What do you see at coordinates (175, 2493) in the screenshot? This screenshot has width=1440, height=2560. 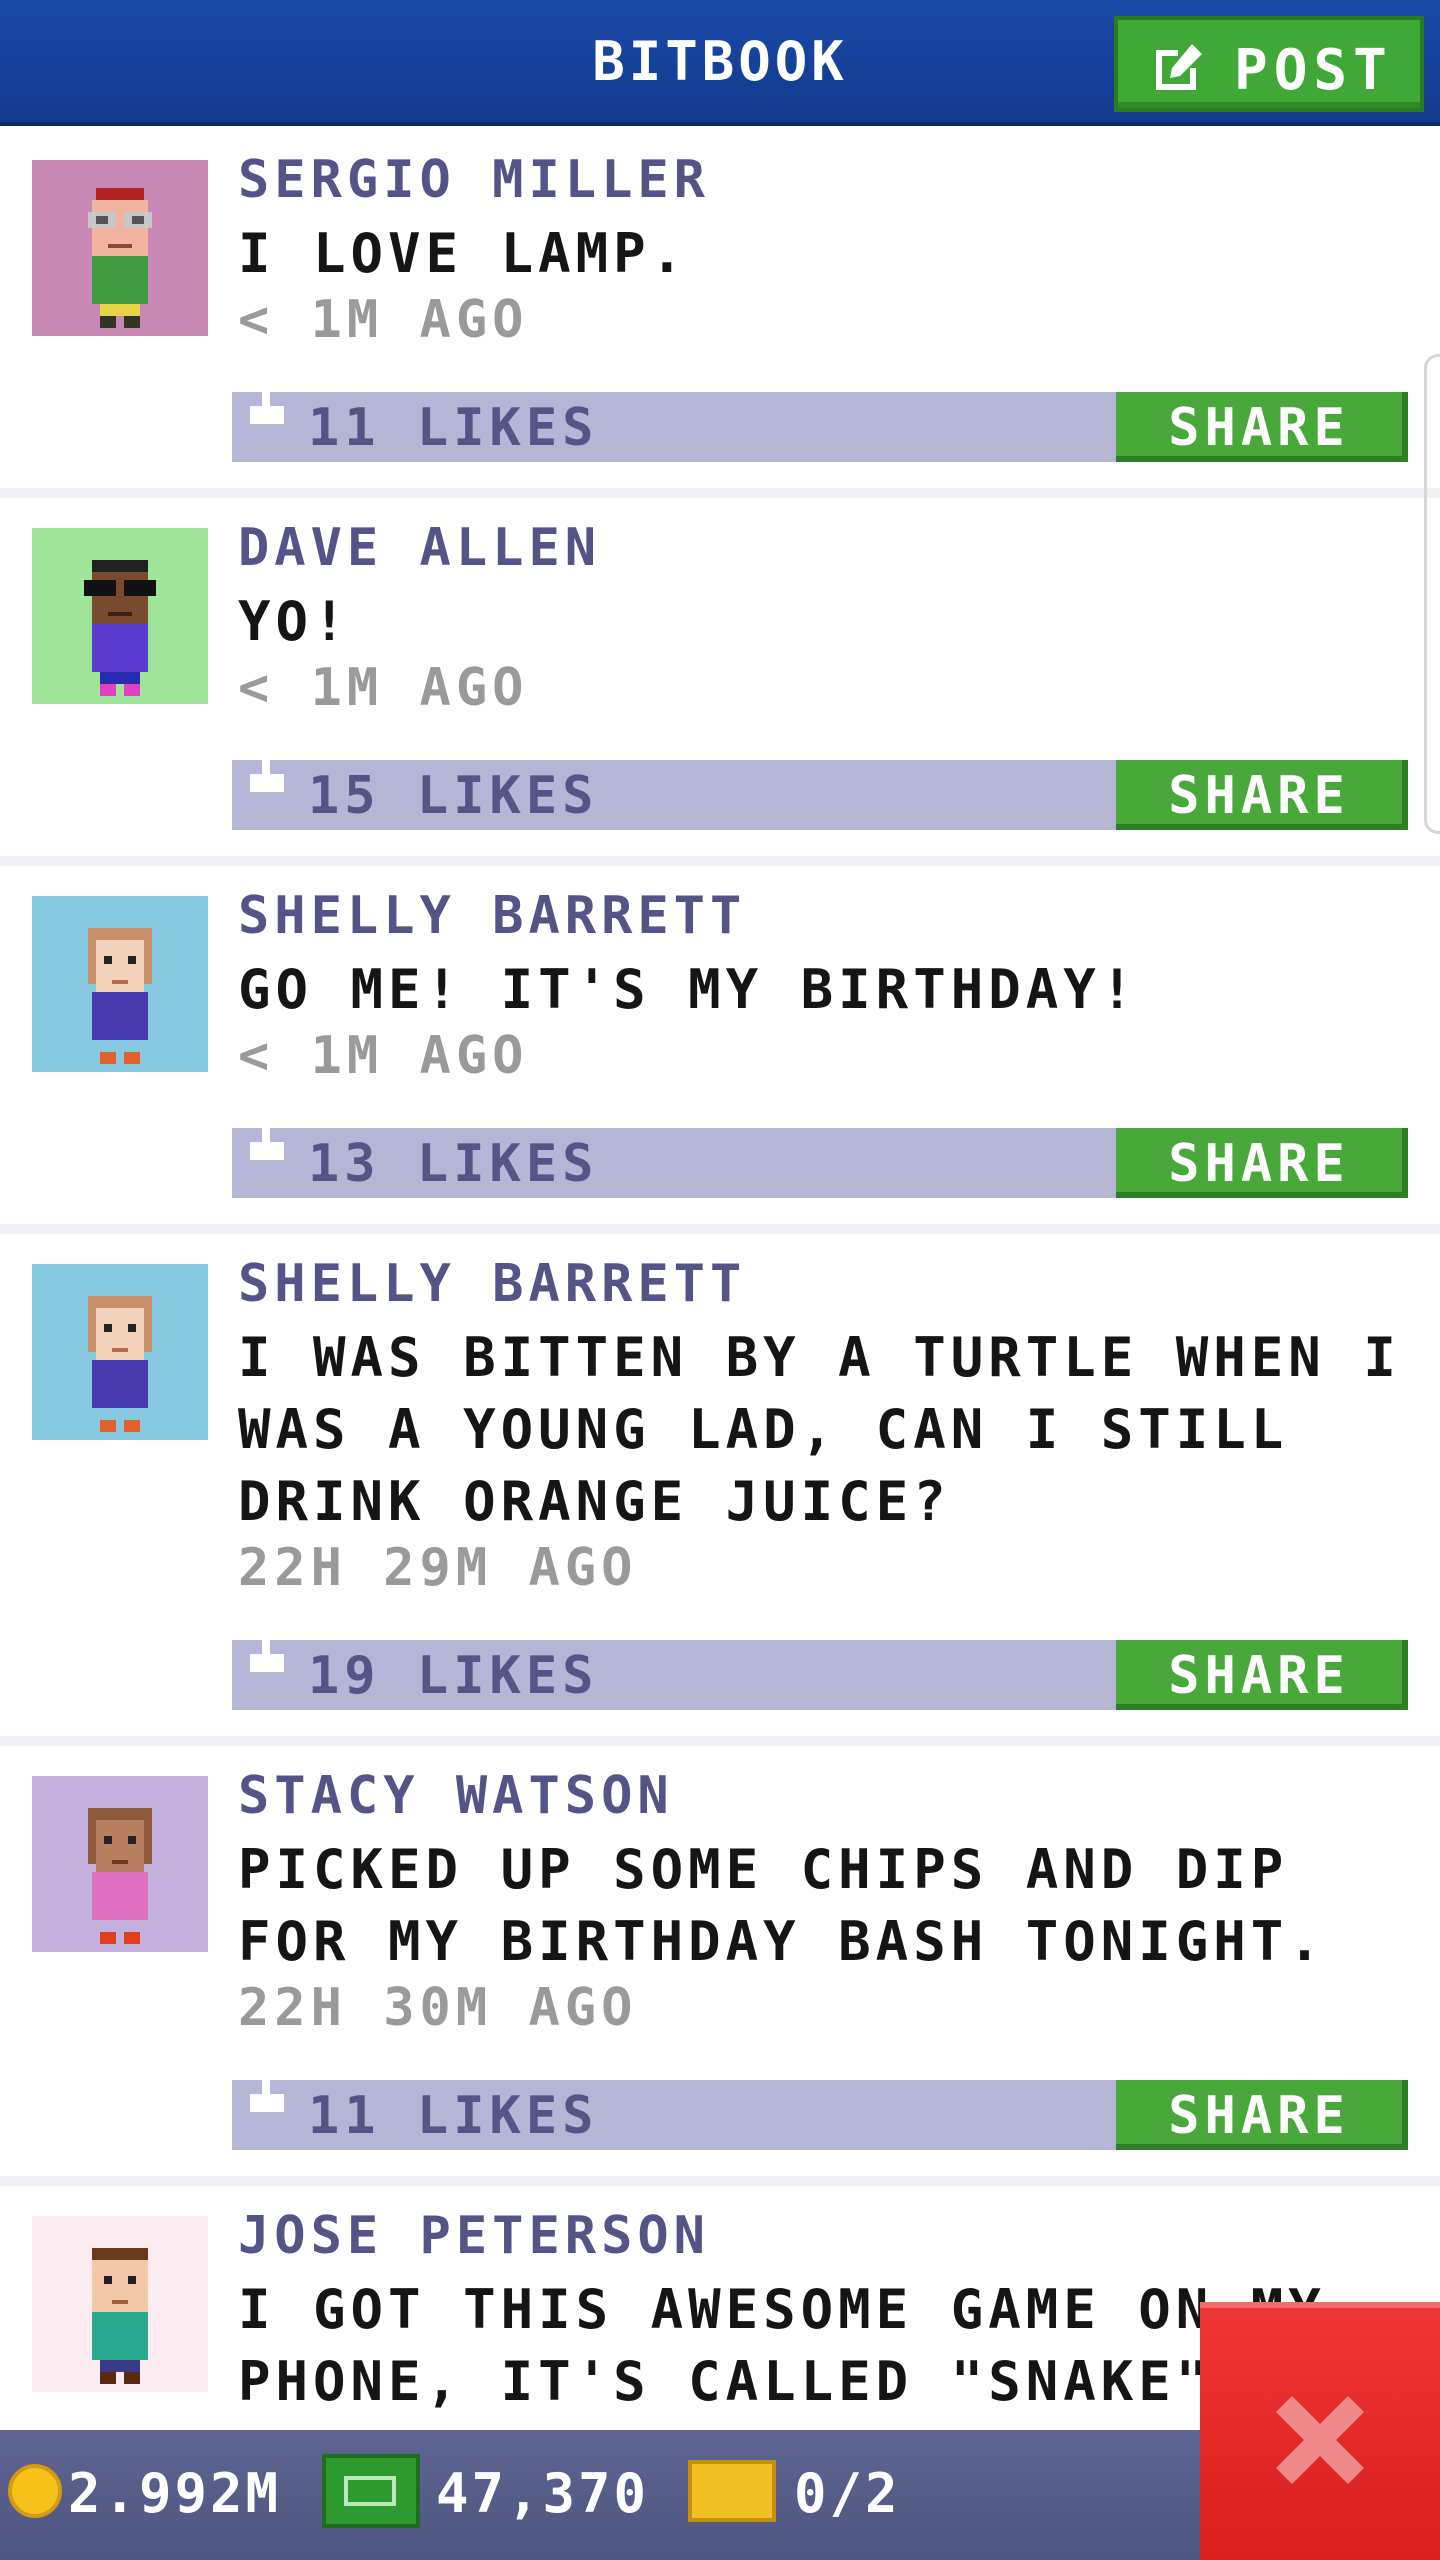 I see `coins-count: 2.992M` at bounding box center [175, 2493].